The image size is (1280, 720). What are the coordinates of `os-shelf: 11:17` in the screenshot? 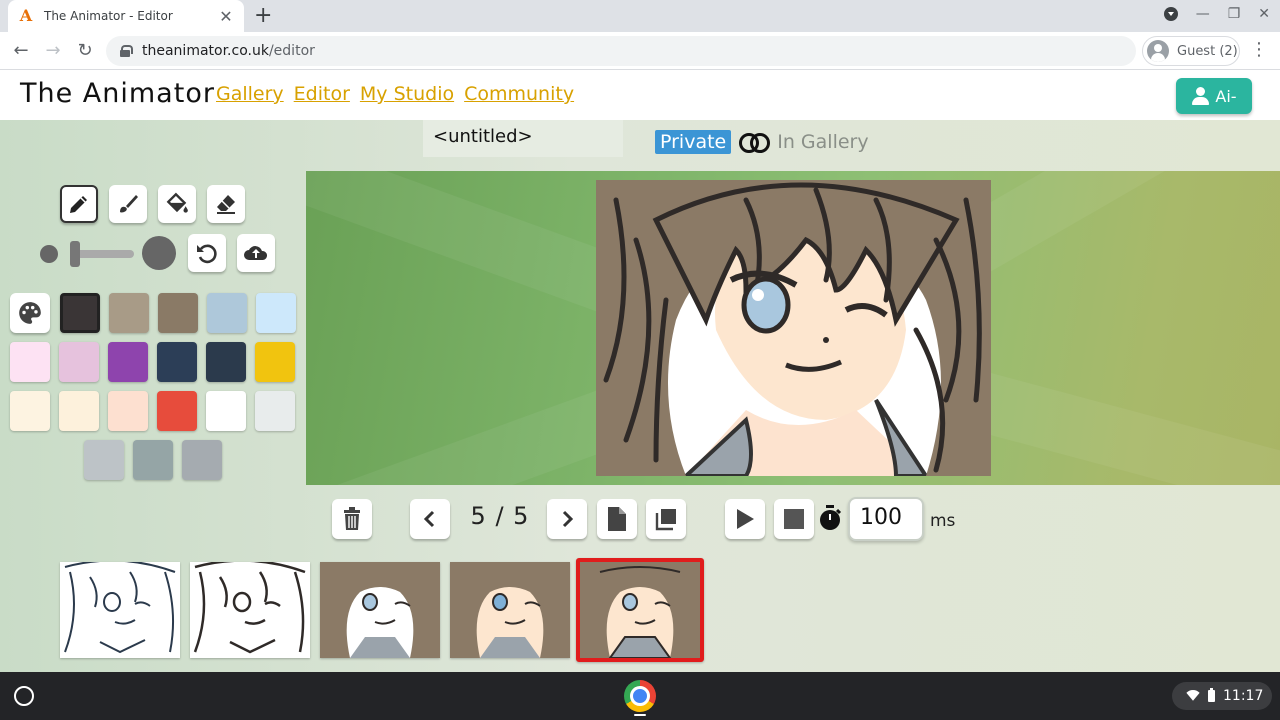 It's located at (640, 696).